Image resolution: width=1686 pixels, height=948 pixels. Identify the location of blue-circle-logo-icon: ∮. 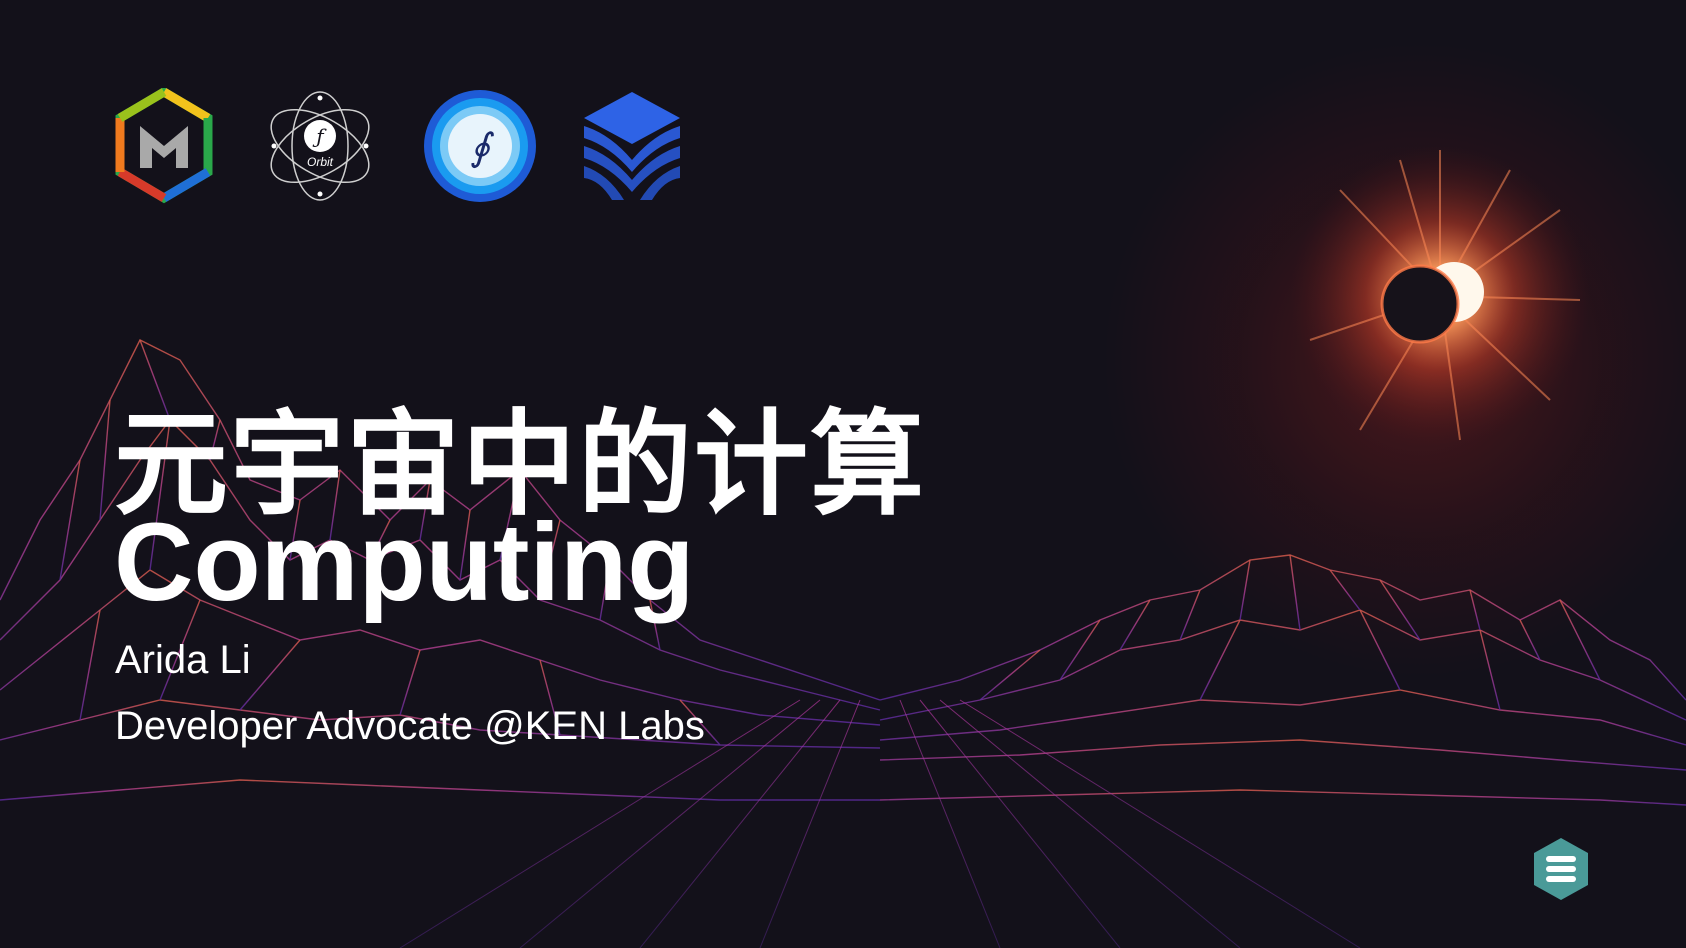
(480, 146).